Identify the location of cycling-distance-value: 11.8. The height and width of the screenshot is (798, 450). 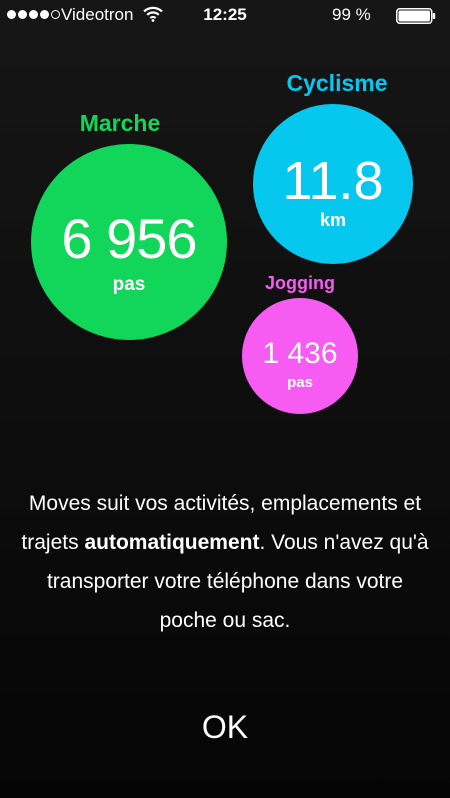
(333, 181).